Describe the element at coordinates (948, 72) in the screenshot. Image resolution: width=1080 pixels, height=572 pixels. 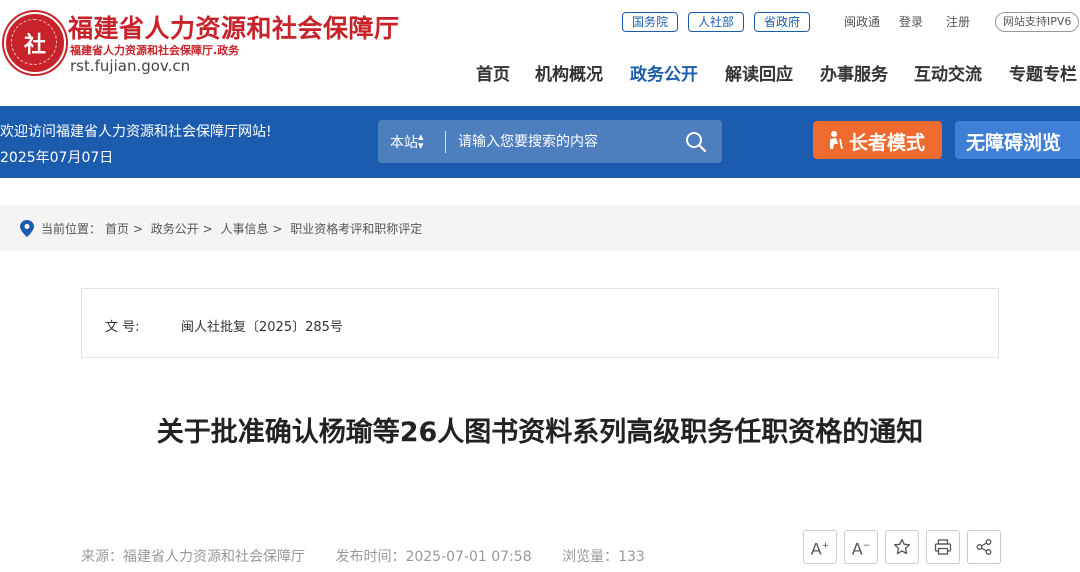
I see `nav-item-interaction: 互动交流` at that location.